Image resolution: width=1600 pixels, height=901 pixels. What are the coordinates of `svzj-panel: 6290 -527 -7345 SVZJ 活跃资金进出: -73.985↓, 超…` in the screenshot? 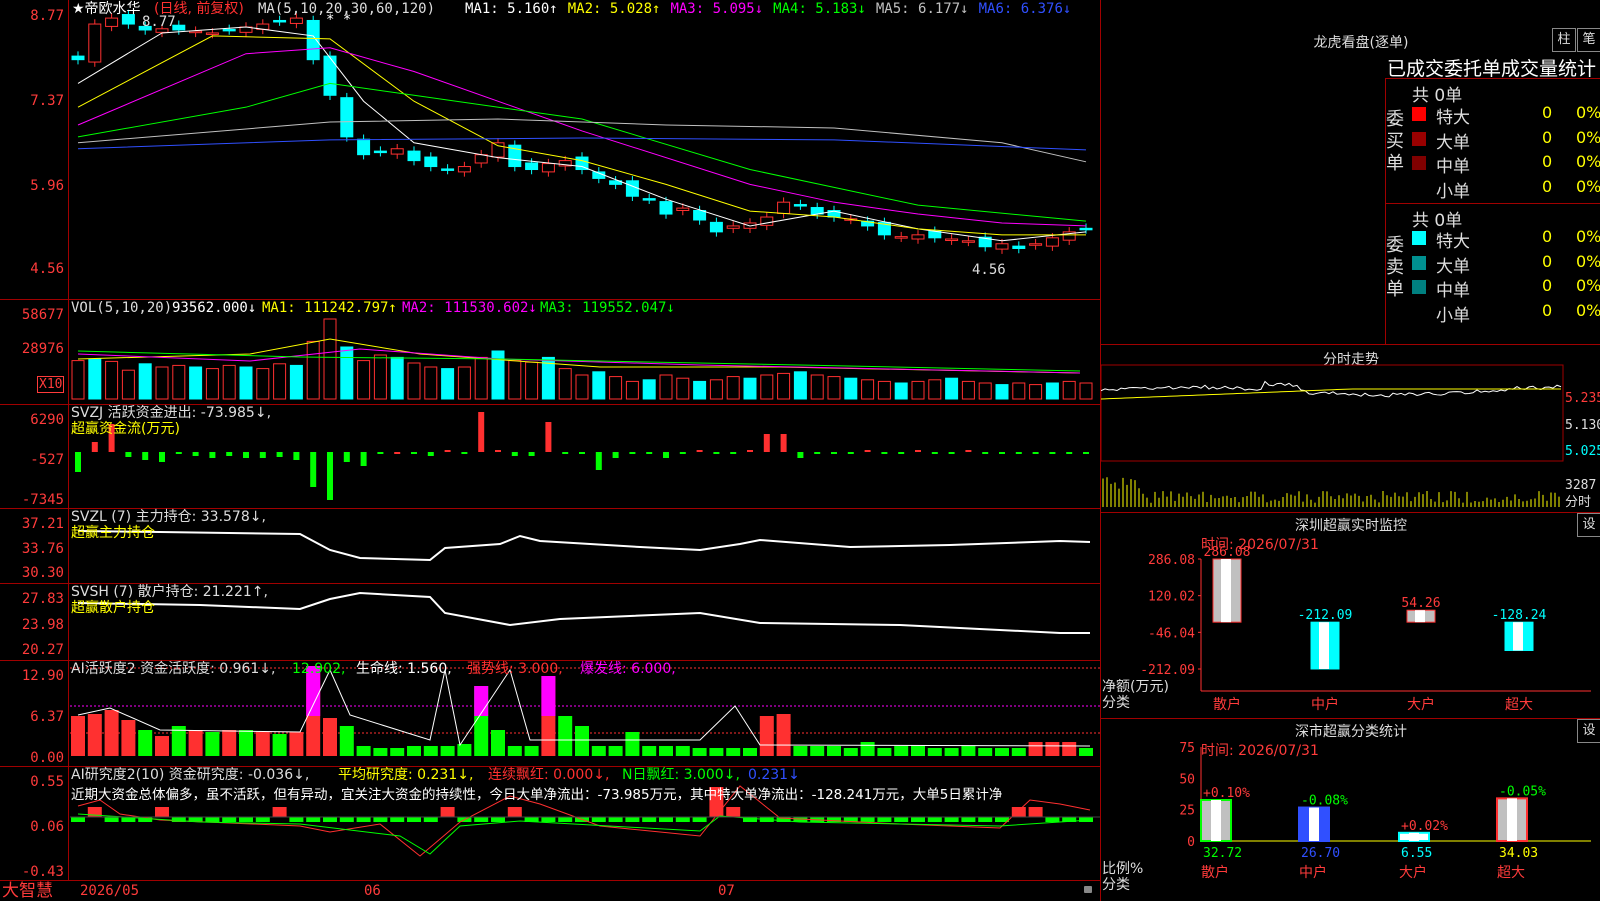 It's located at (550, 456).